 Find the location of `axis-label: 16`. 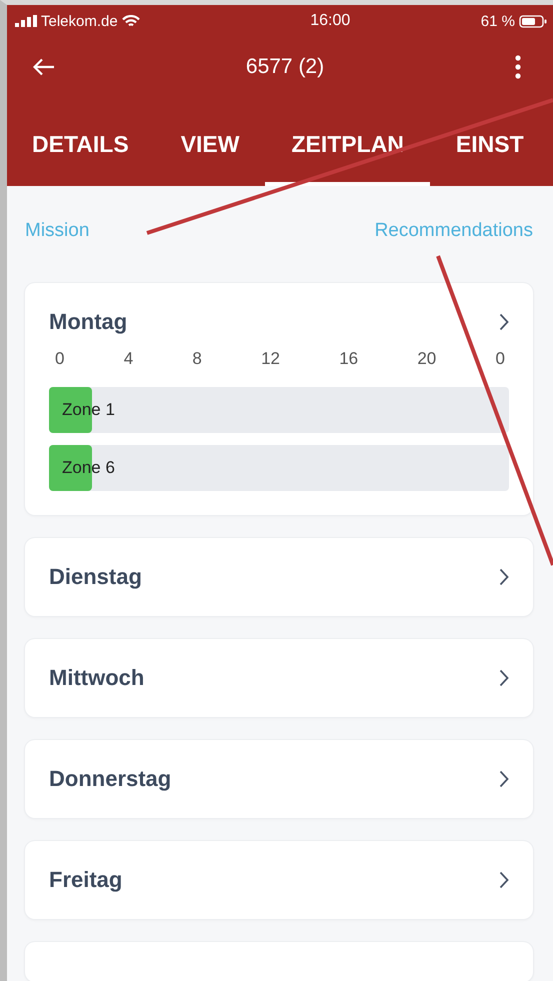

axis-label: 16 is located at coordinates (348, 359).